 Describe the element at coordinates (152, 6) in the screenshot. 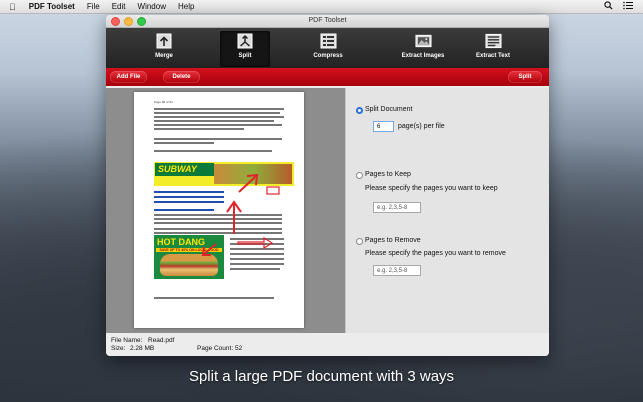

I see `menu-window: Window` at that location.